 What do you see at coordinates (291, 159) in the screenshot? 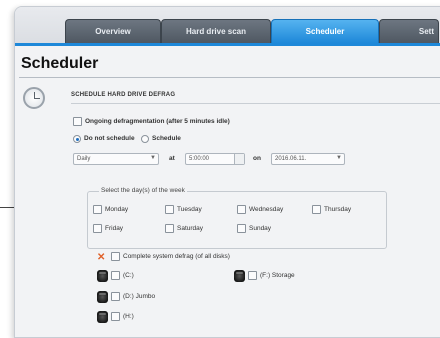
I see `date-value: 2016.06.11.` at bounding box center [291, 159].